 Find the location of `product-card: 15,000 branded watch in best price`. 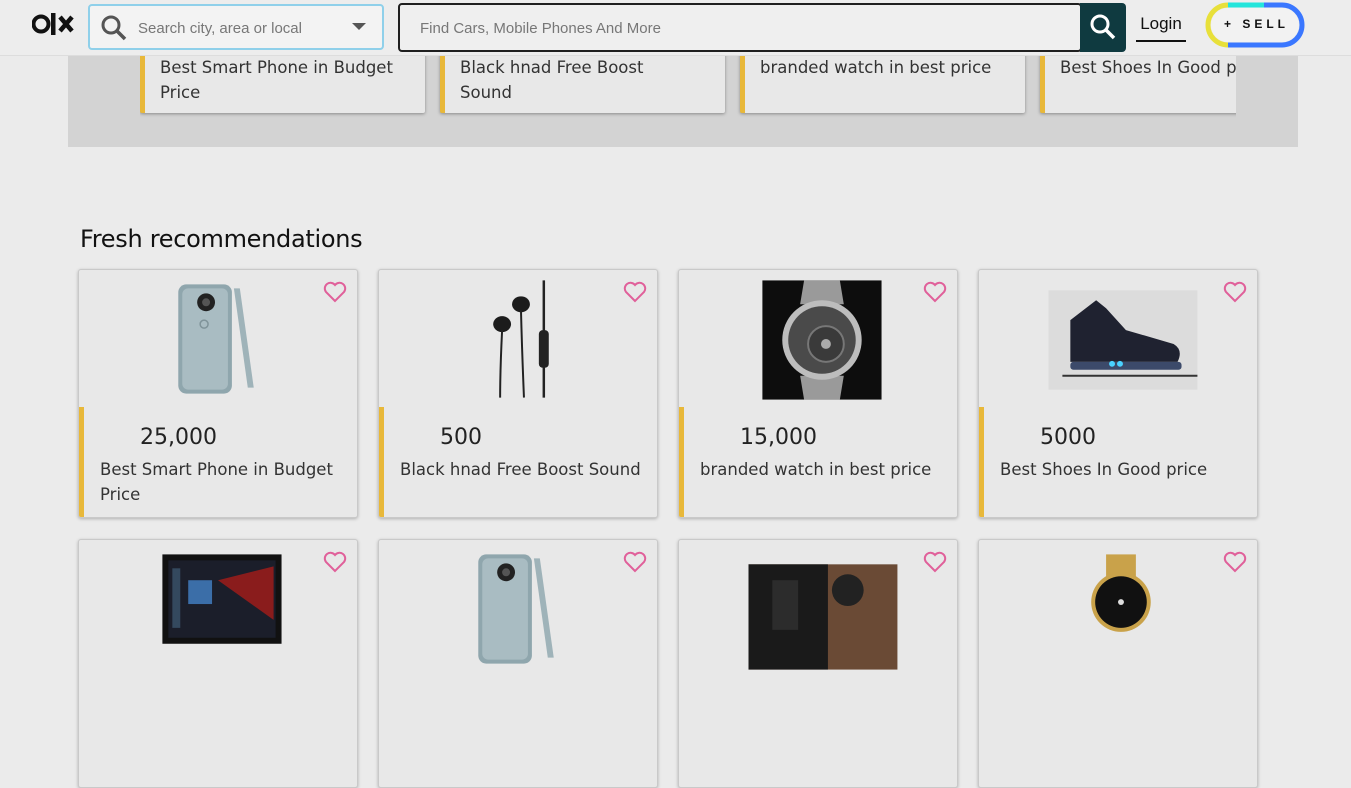

product-card: 15,000 branded watch in best price is located at coordinates (818, 393).